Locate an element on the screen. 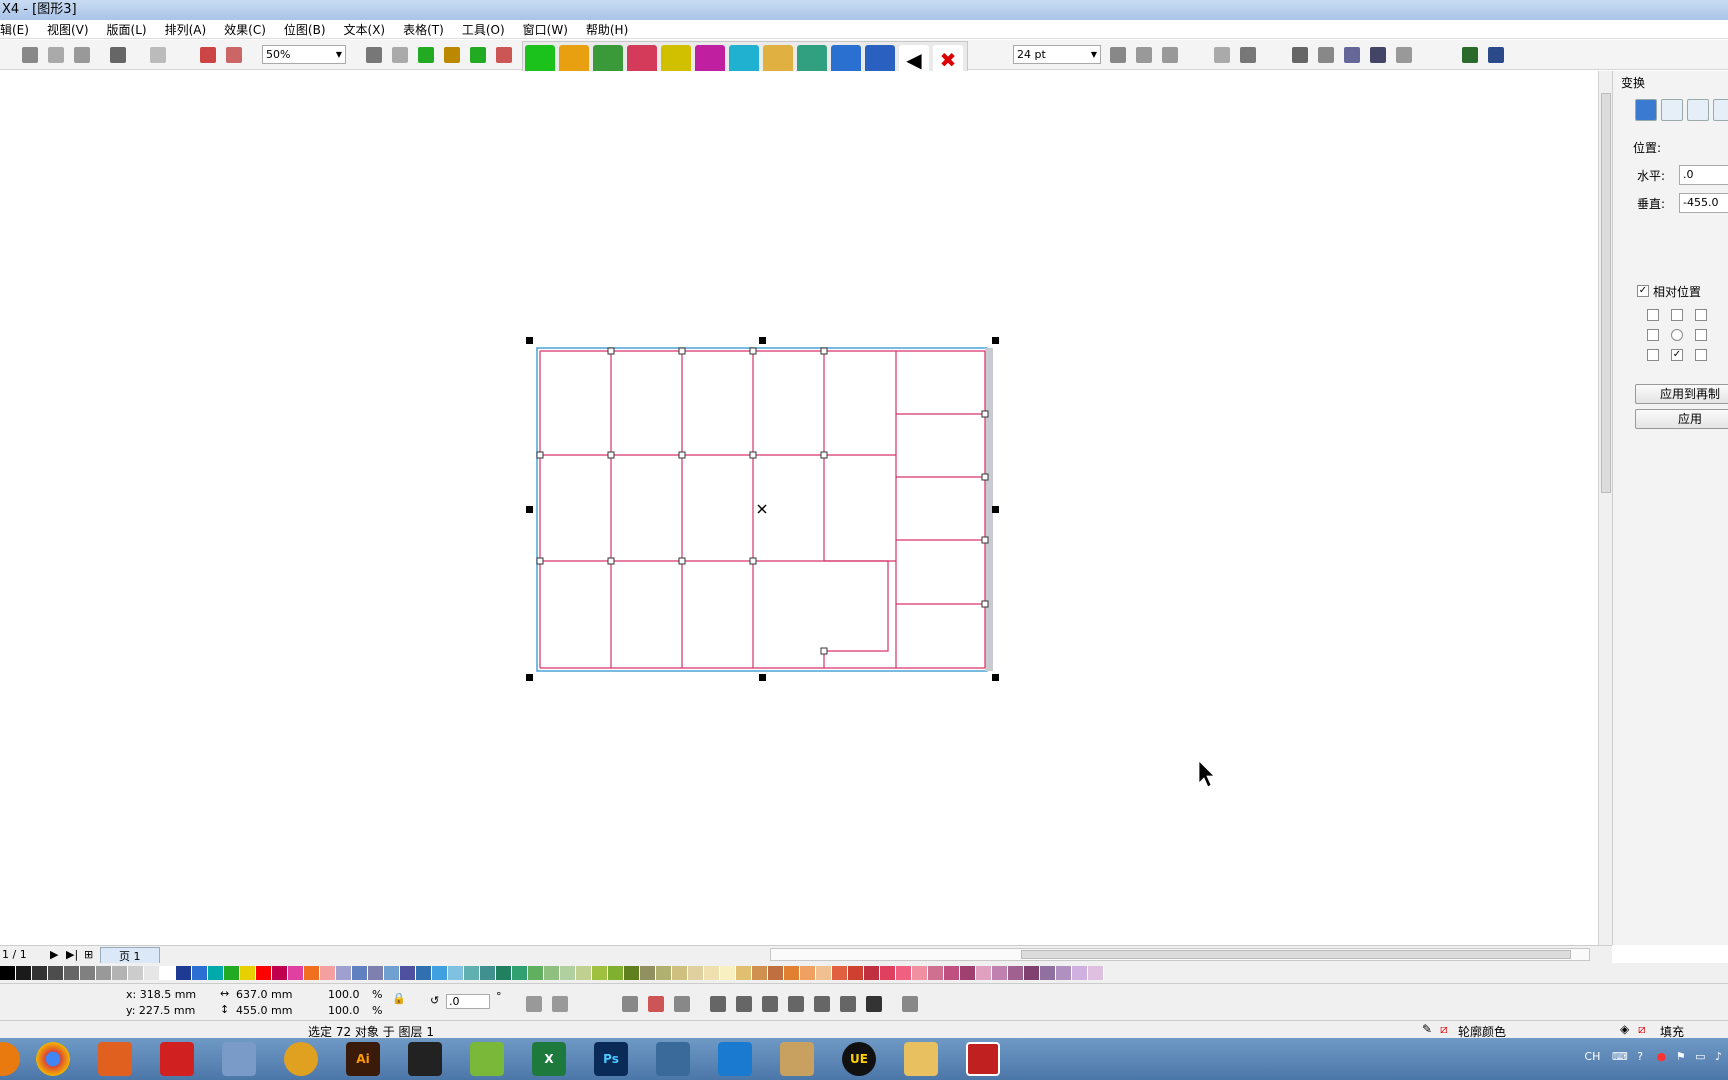  scale-icon is located at coordinates (1404, 55).